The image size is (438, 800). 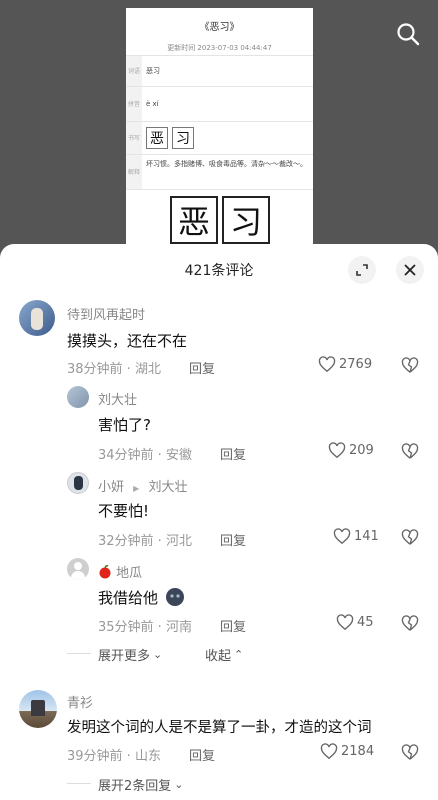 I want to click on doc-row-writing: 书写 恶 习, so click(x=219, y=138).